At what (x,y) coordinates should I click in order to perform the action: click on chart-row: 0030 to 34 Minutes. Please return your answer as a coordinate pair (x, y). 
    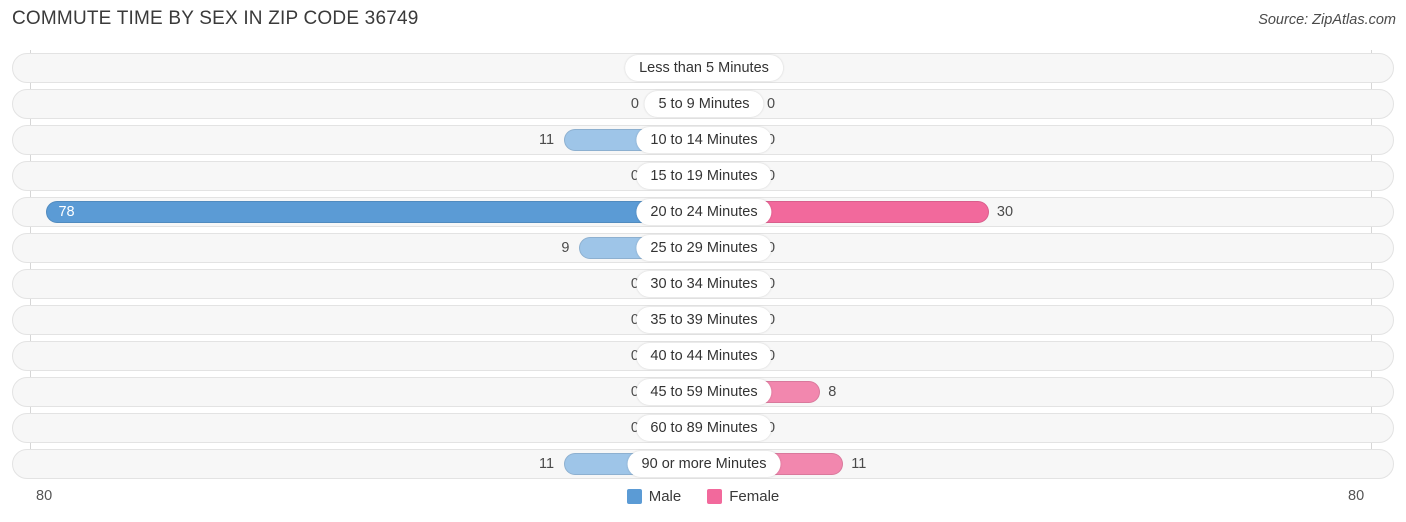
    Looking at the image, I should click on (703, 284).